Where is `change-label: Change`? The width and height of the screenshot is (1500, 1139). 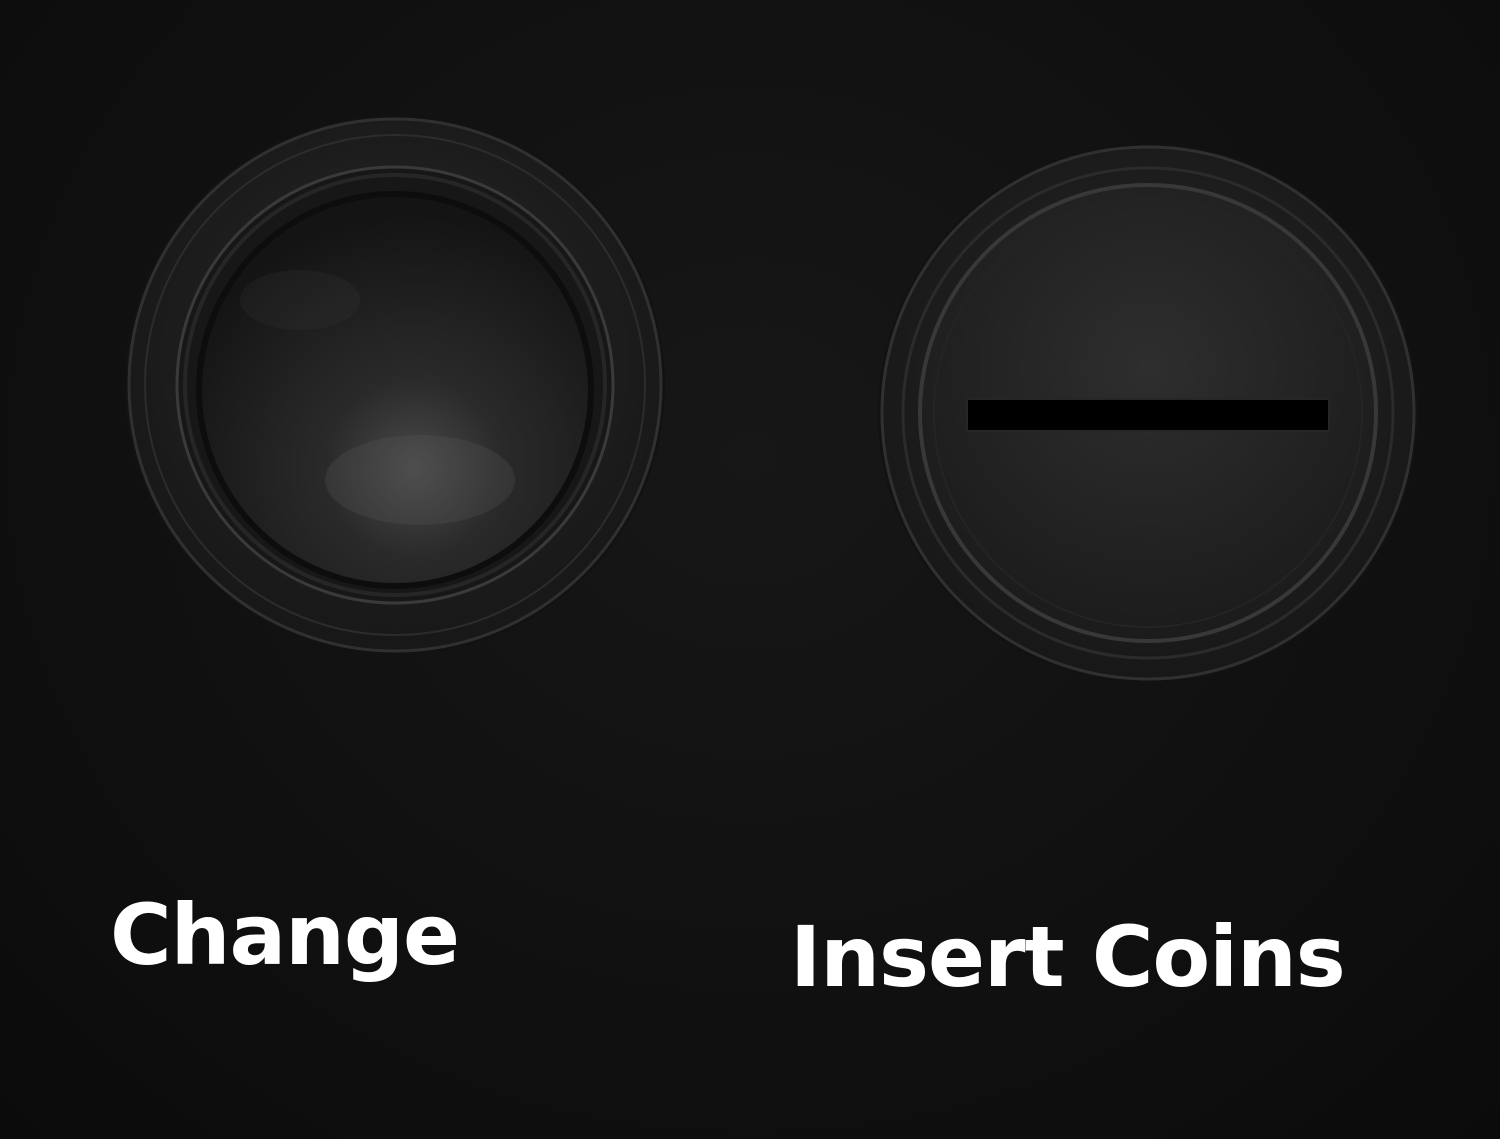 change-label: Change is located at coordinates (285, 935).